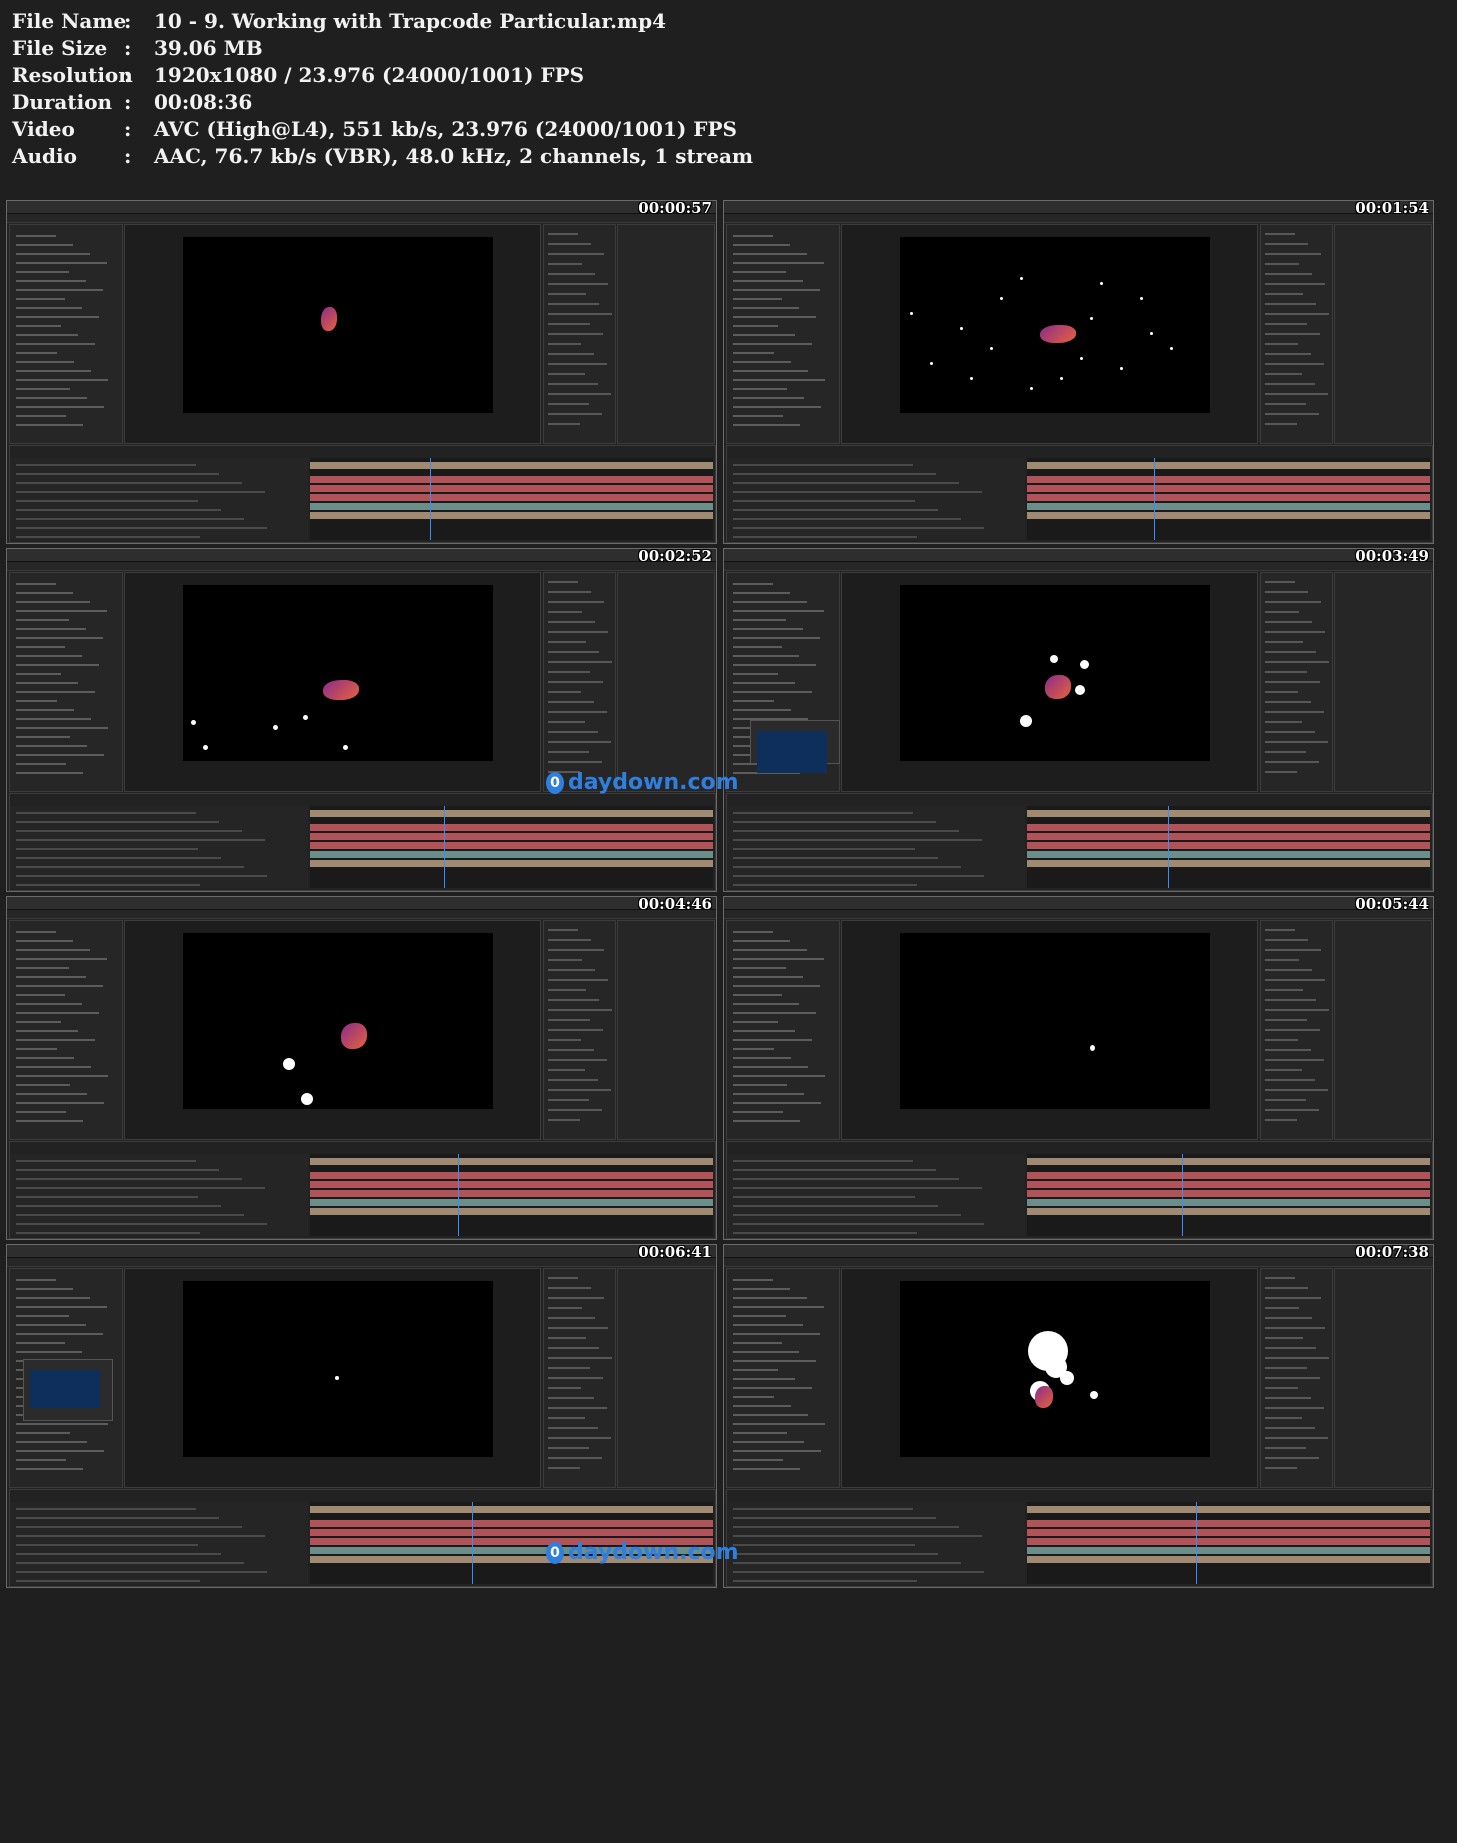  Describe the element at coordinates (72, 75) in the screenshot. I see `info-label: Resolution` at that location.